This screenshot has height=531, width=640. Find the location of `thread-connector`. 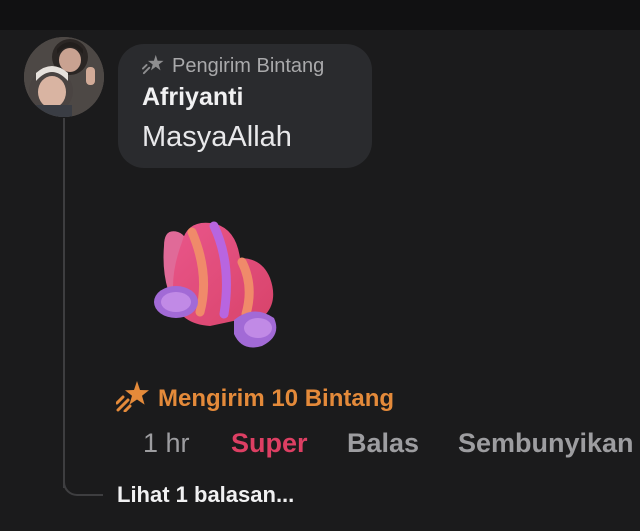

thread-connector is located at coordinates (83, 484).